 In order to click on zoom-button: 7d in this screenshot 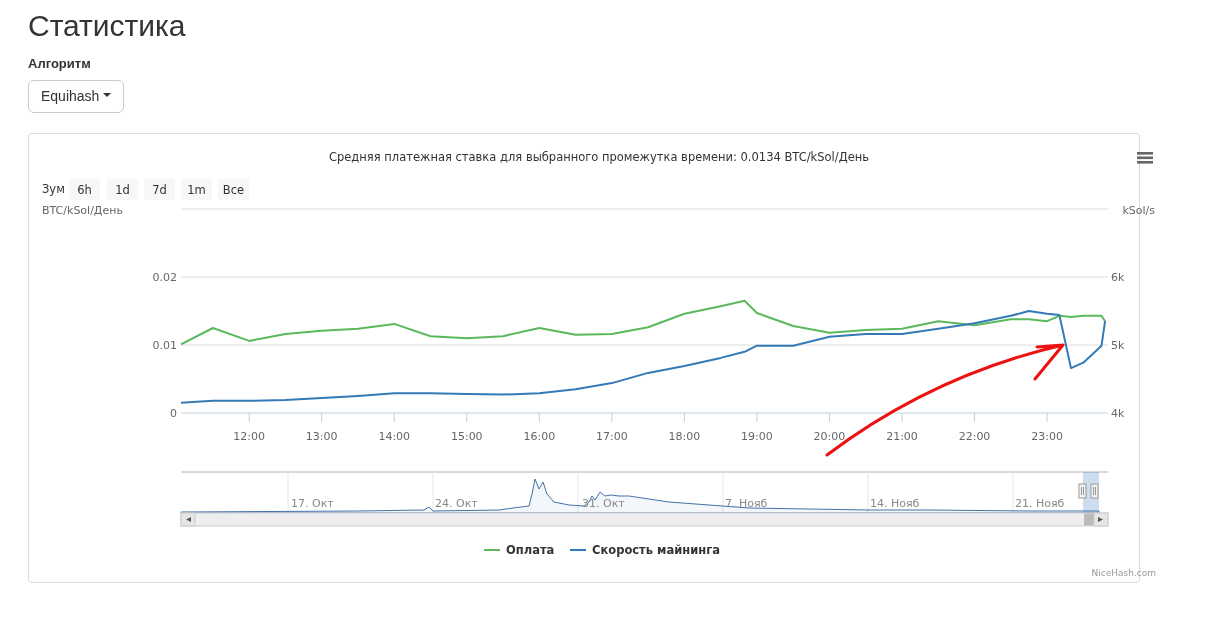, I will do `click(159, 189)`.